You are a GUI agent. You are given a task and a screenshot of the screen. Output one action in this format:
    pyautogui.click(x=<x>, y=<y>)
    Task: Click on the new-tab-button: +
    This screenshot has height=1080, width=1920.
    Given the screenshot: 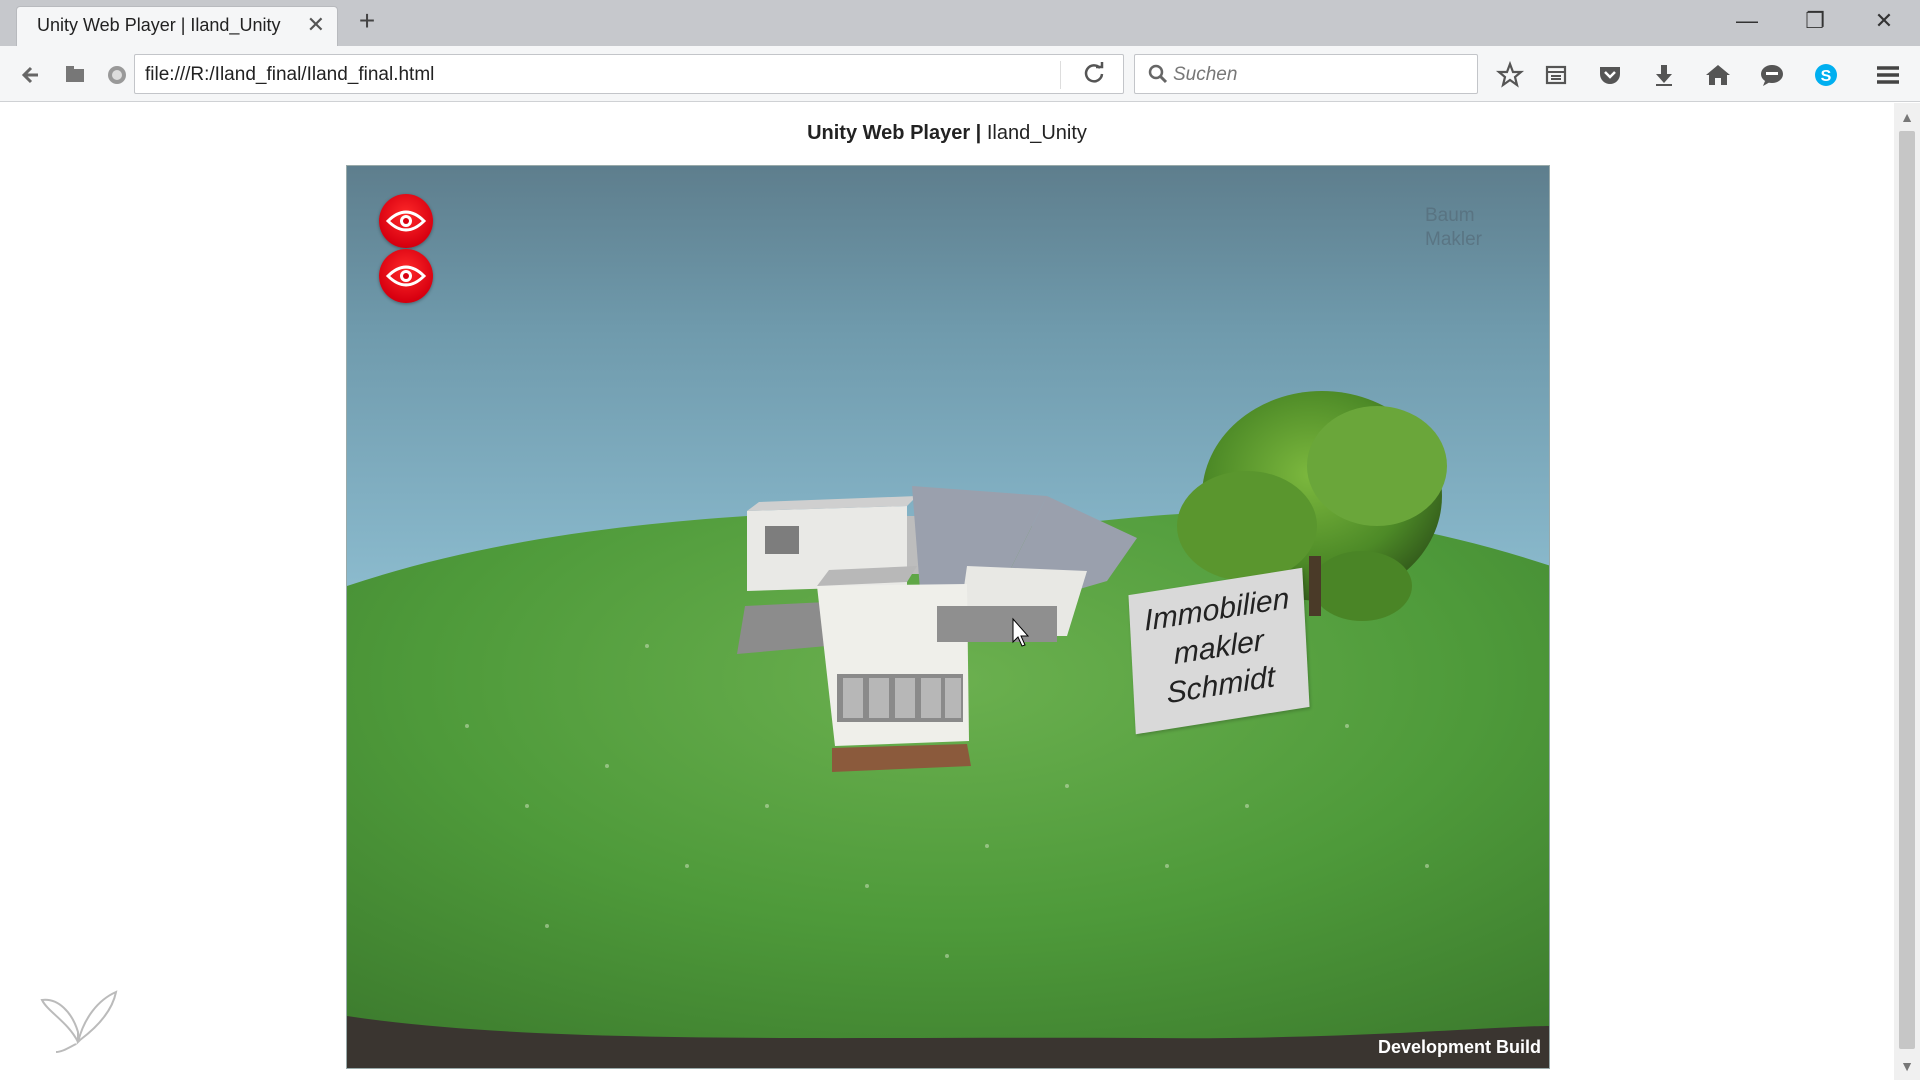 What is the action you would take?
    pyautogui.click(x=367, y=21)
    